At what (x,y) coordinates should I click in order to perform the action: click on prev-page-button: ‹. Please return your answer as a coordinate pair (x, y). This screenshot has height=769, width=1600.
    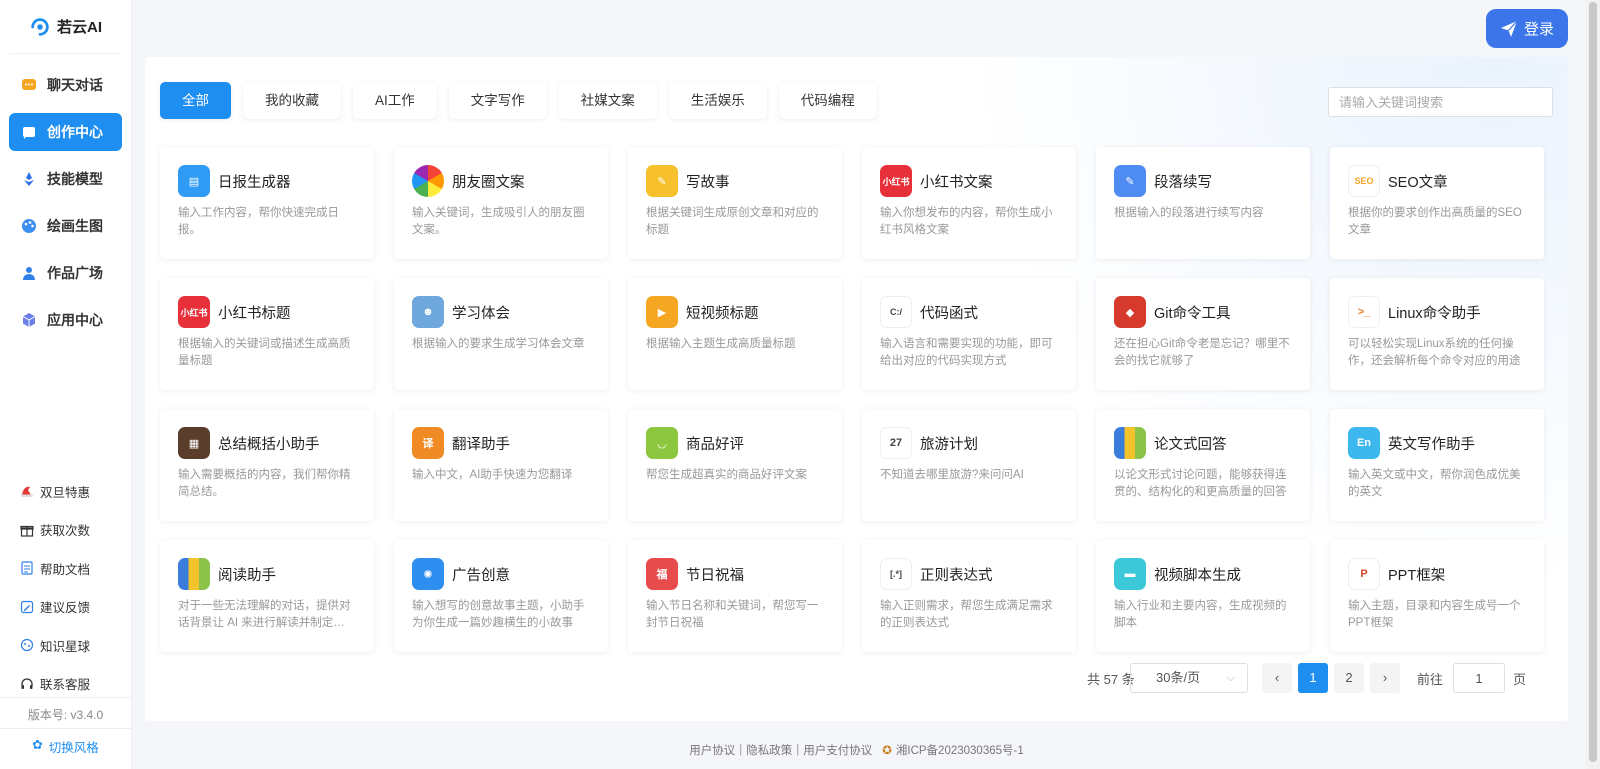
    Looking at the image, I should click on (1277, 678).